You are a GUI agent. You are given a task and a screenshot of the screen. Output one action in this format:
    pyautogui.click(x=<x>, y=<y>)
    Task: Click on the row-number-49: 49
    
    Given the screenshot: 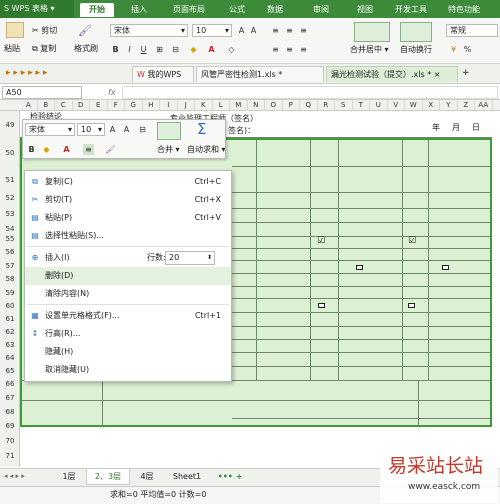 What is the action you would take?
    pyautogui.click(x=10, y=125)
    